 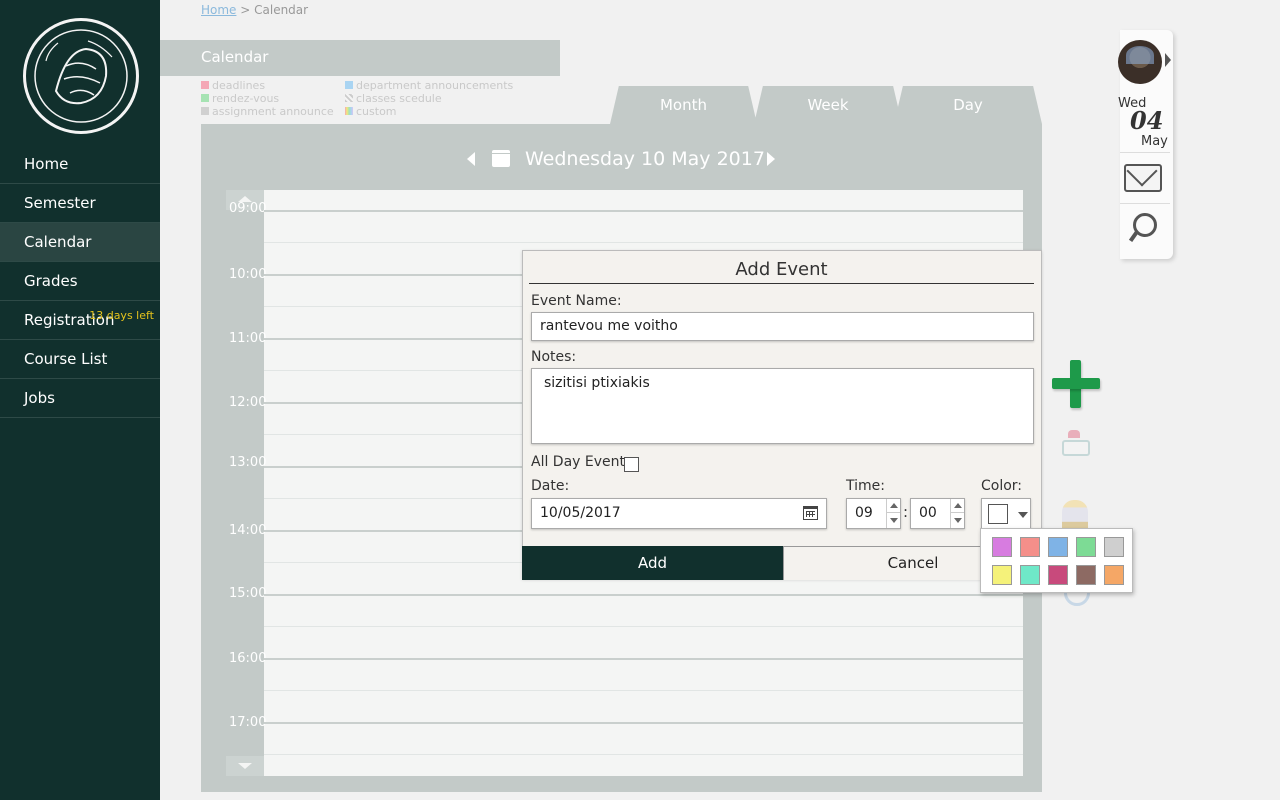 What do you see at coordinates (1002, 486) in the screenshot?
I see `color-label: Color:` at bounding box center [1002, 486].